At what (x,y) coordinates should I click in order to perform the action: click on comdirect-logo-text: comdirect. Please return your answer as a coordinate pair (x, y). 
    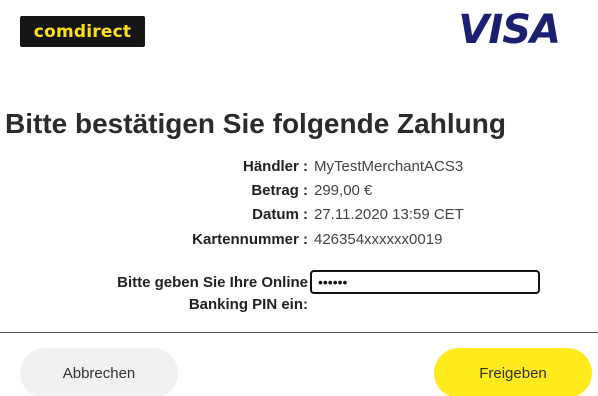
    Looking at the image, I should click on (82, 31).